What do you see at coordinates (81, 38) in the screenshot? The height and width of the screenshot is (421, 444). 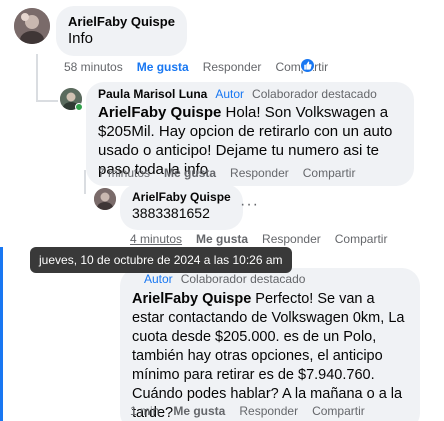 I see `comment-text: Info` at bounding box center [81, 38].